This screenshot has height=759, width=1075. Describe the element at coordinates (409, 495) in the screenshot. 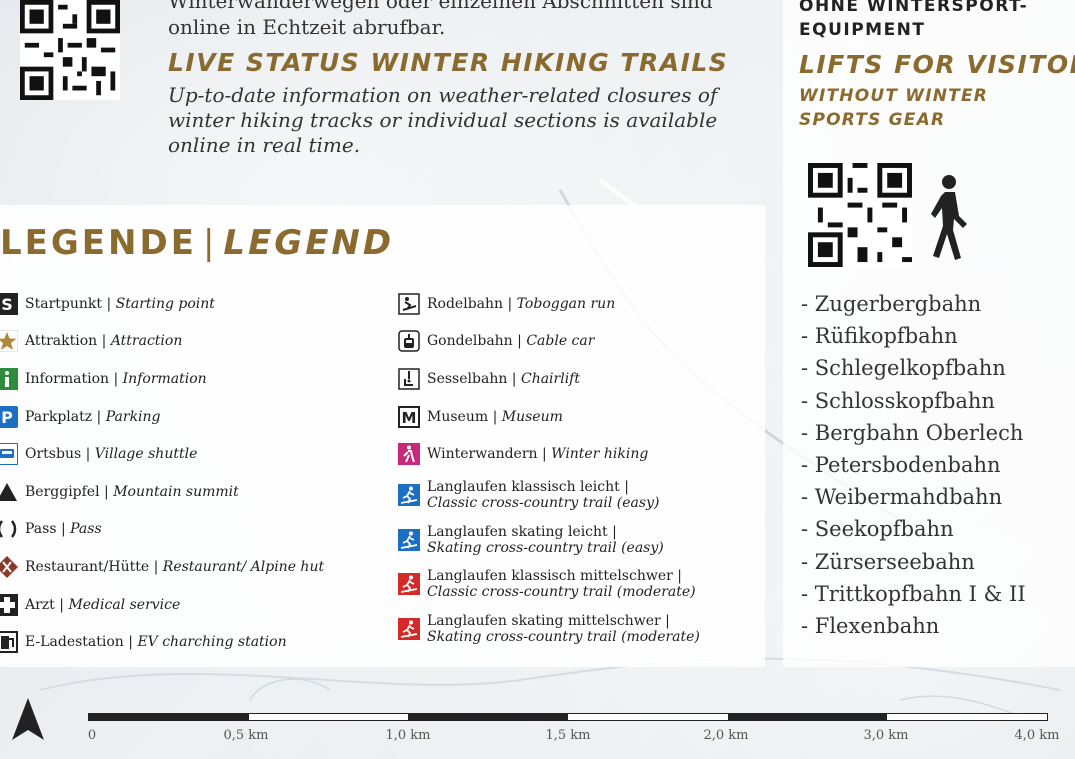

I see `xc-classic-easy-icon` at that location.